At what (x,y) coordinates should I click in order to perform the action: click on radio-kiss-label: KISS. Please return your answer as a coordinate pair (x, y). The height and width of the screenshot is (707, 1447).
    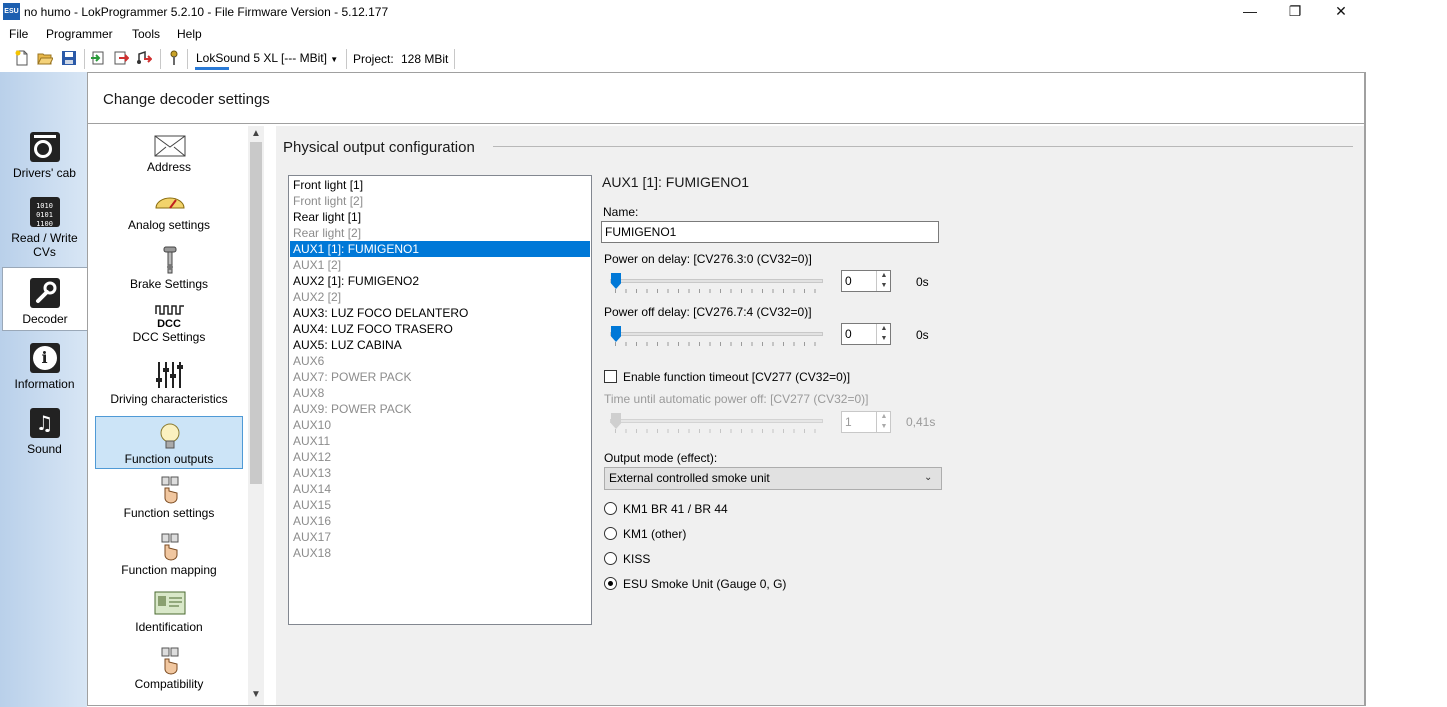
    Looking at the image, I should click on (637, 559).